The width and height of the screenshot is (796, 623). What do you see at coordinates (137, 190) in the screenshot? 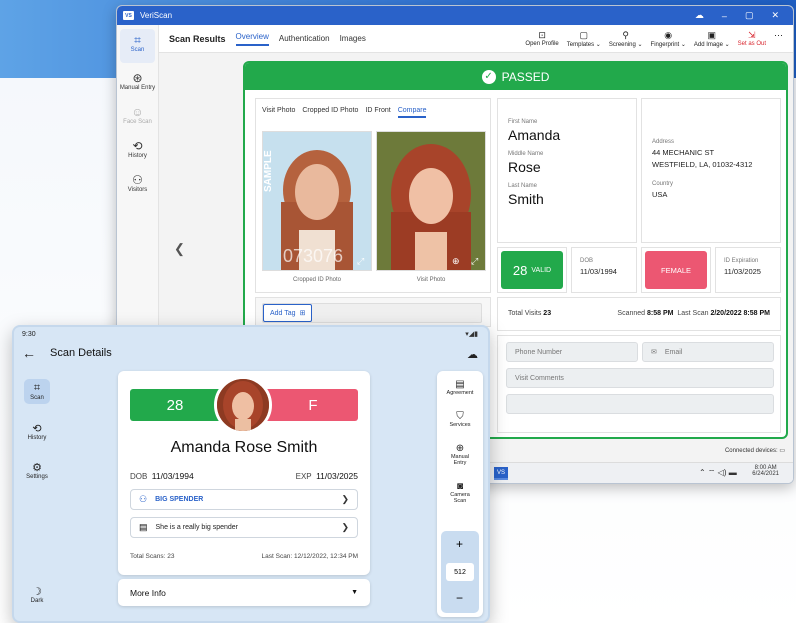
I see `sidebar-item-label: Visitors` at bounding box center [137, 190].